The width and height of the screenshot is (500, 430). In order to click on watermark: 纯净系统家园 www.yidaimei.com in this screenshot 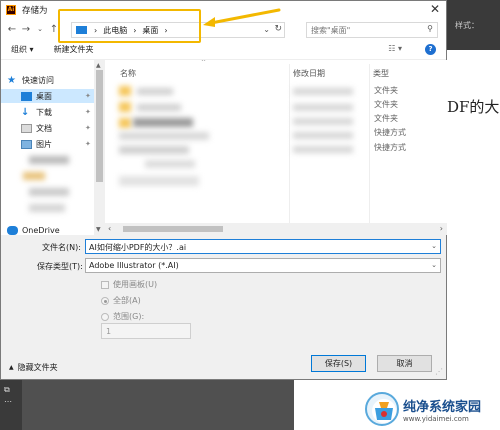, I will do `click(423, 409)`.